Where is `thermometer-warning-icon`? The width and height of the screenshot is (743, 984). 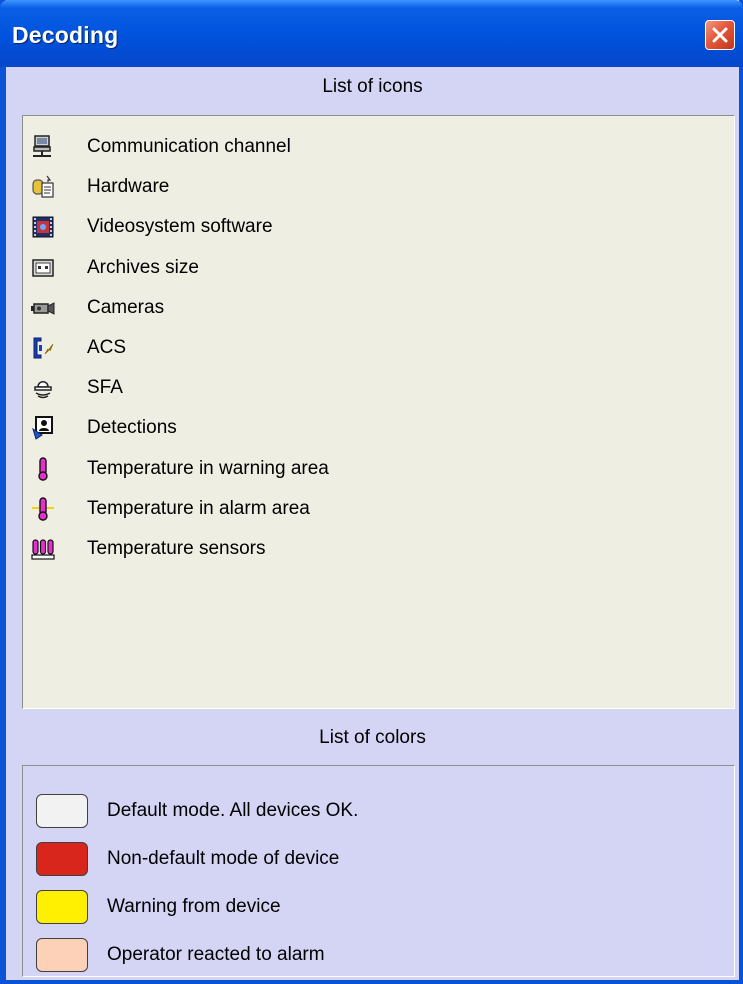
thermometer-warning-icon is located at coordinates (43, 469).